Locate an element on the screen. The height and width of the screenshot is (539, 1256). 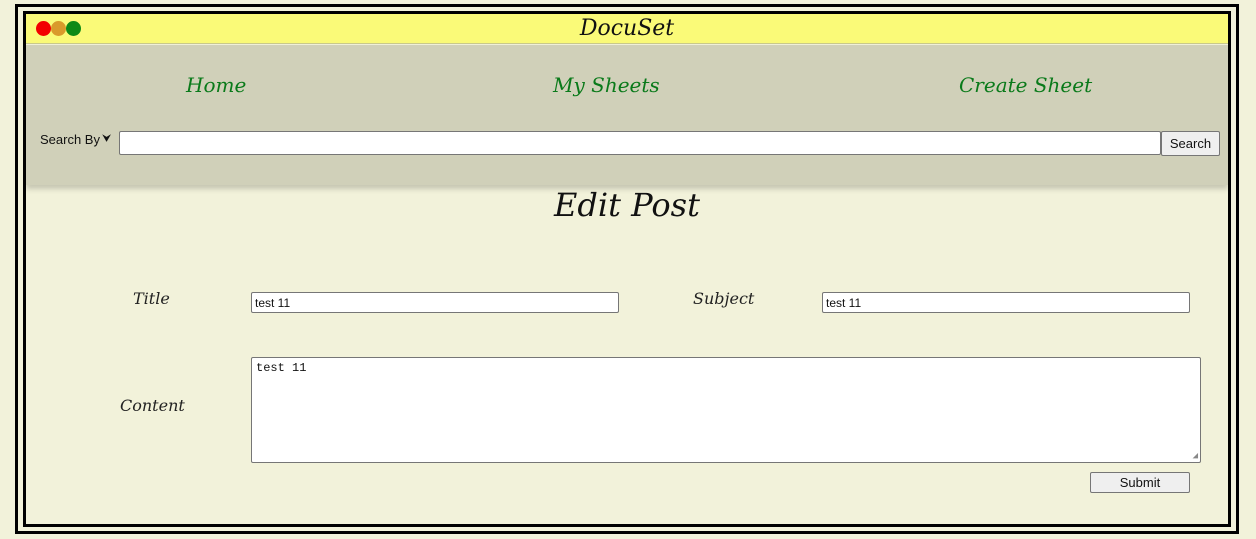
title-label: Title is located at coordinates (151, 298).